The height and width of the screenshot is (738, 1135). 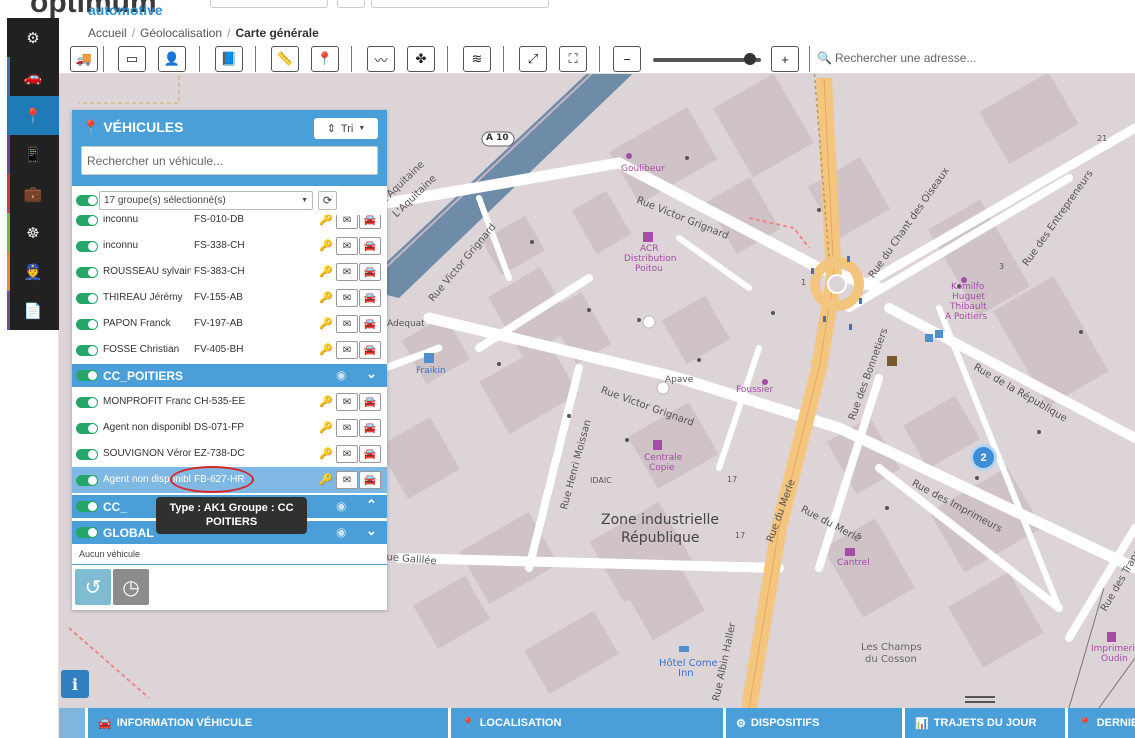 What do you see at coordinates (229, 272) in the screenshot?
I see `vehicle-row: ROUSSEAU sylvain FS-383-CH 🔑 ✉ 🚘` at bounding box center [229, 272].